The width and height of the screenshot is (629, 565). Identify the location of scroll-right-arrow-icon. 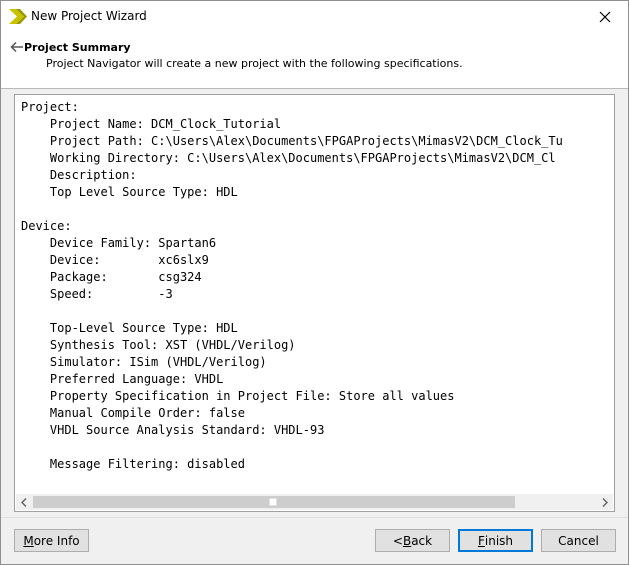
(605, 502).